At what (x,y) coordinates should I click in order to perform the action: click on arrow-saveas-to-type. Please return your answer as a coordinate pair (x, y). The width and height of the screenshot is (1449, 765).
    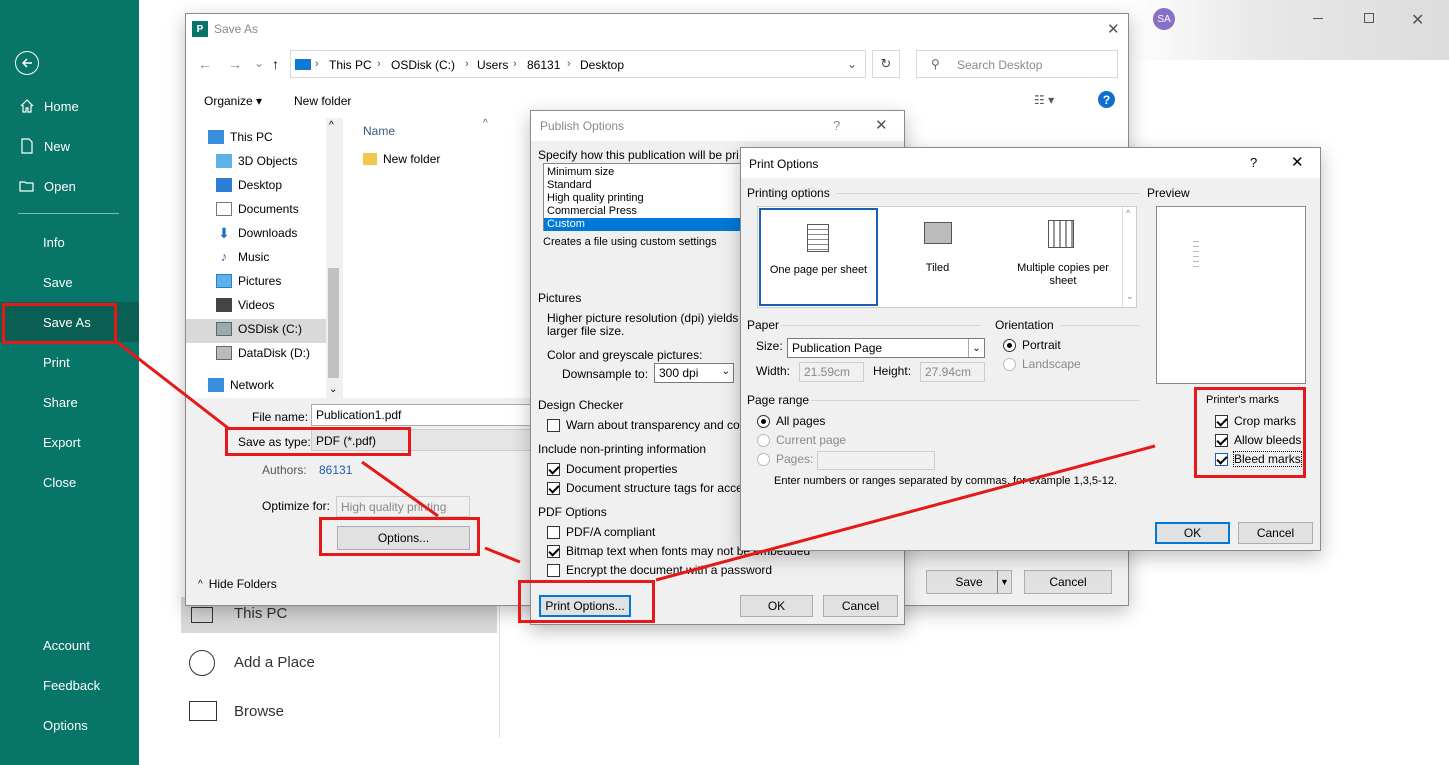
    Looking at the image, I should click on (172, 385).